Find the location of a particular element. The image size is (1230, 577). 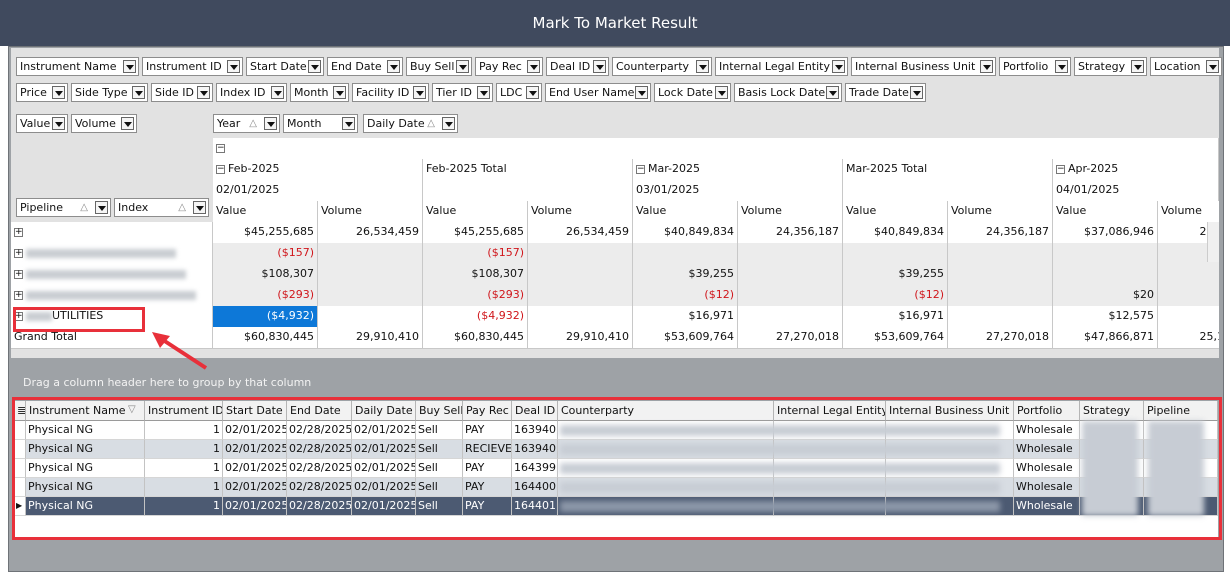

field-chip-side-type: Side Type is located at coordinates (109, 92).